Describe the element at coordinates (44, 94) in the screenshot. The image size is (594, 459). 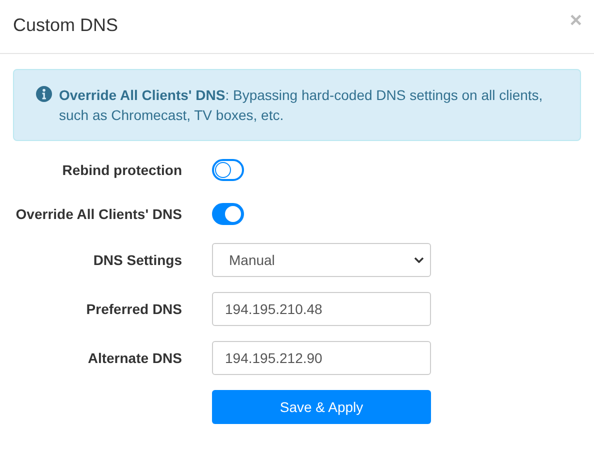
I see `info-icon` at that location.